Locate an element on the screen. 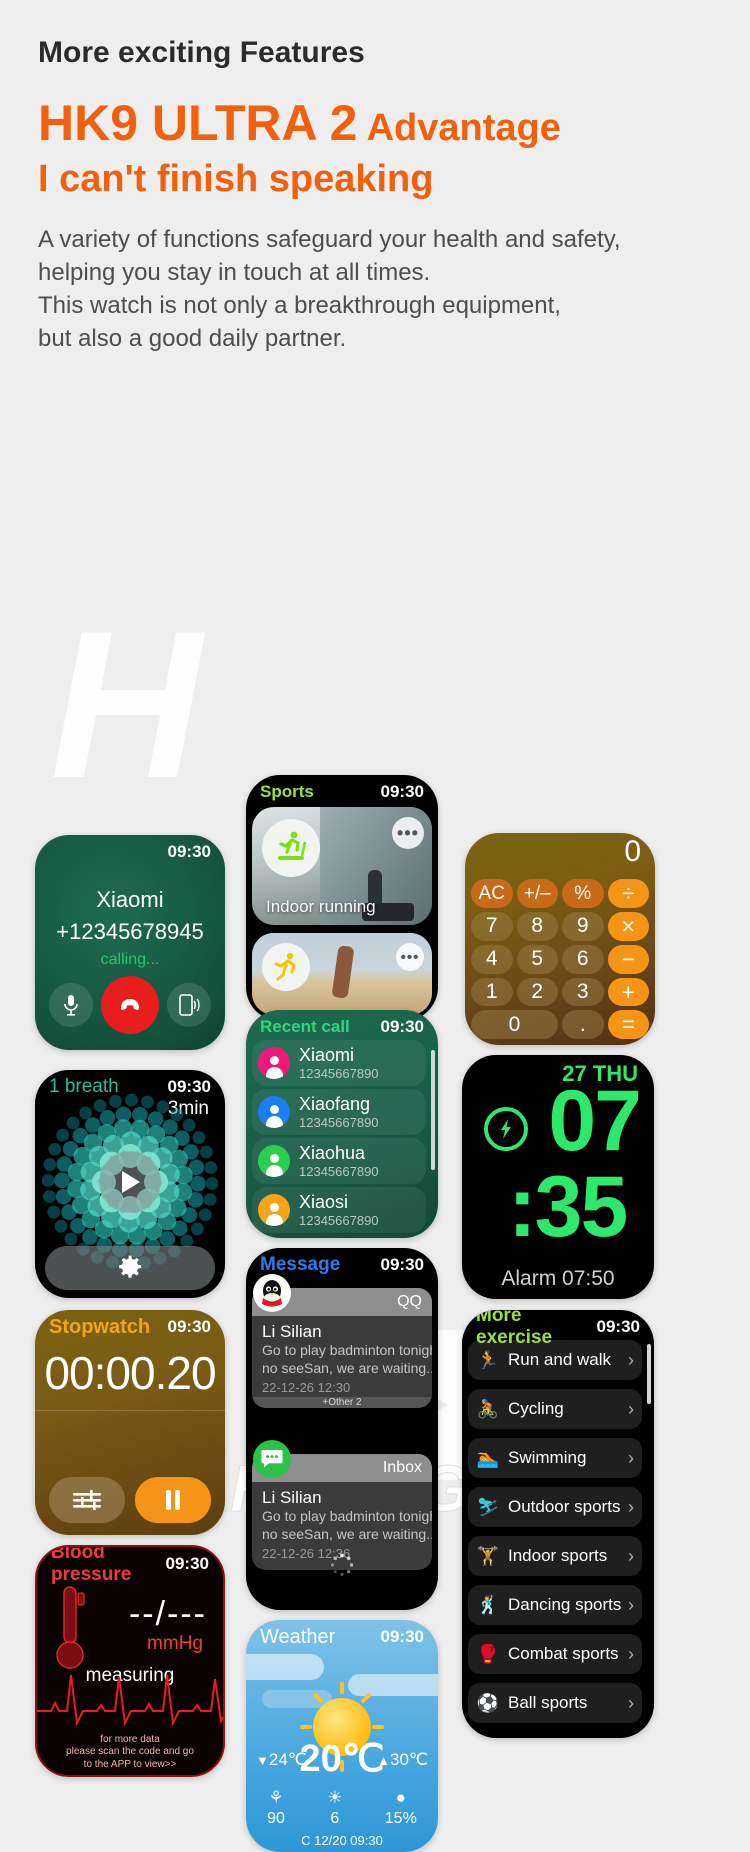 The width and height of the screenshot is (750, 1852). calc-key-2: 2 is located at coordinates (537, 992).